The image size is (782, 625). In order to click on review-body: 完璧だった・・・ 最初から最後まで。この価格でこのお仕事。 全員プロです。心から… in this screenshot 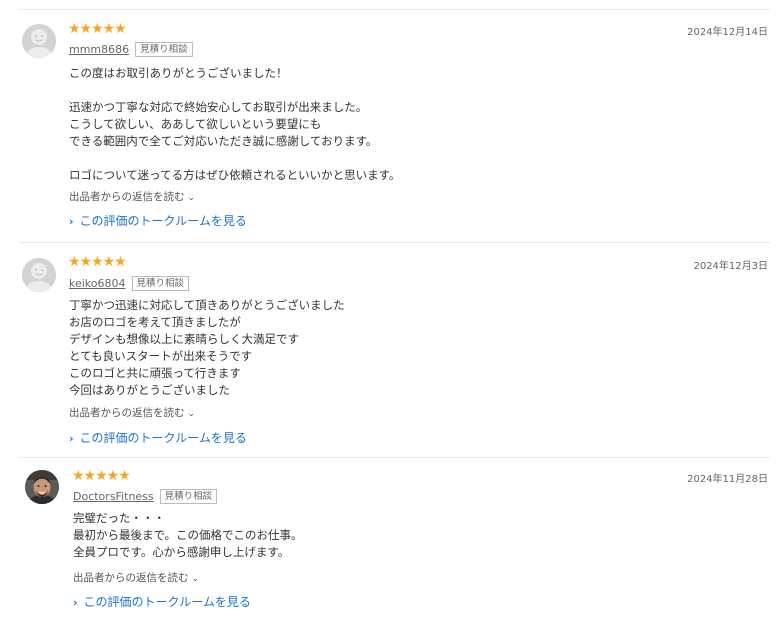, I will do `click(188, 535)`.